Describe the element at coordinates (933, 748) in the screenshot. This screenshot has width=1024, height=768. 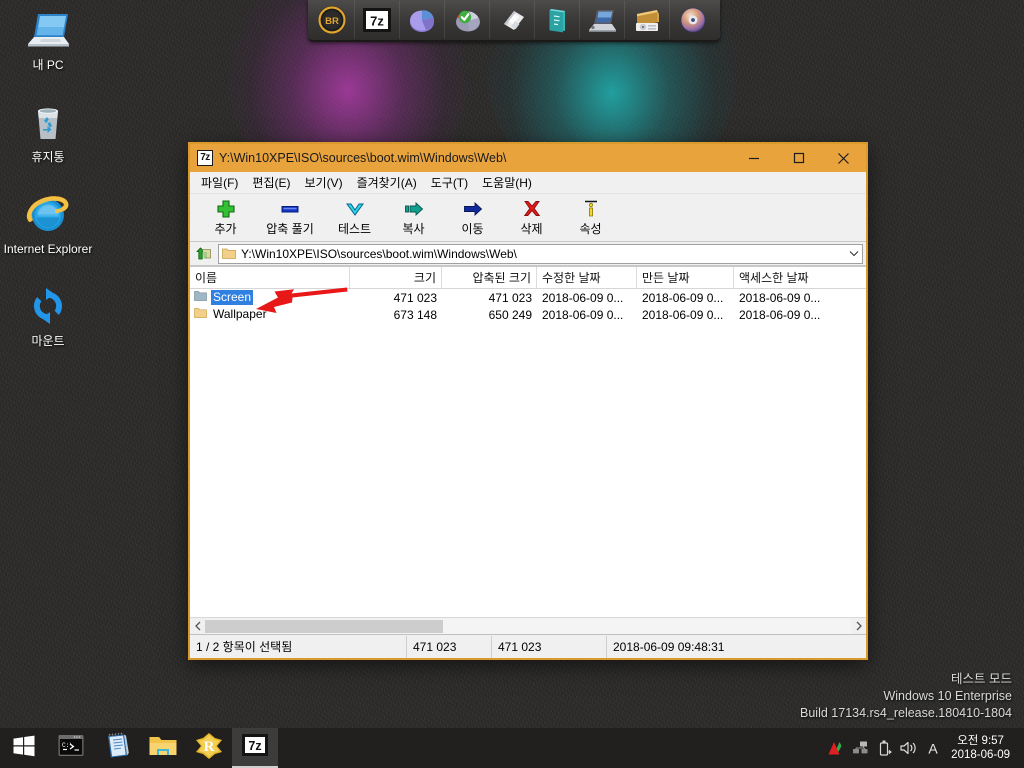
I see `ime-a-icon: A` at that location.